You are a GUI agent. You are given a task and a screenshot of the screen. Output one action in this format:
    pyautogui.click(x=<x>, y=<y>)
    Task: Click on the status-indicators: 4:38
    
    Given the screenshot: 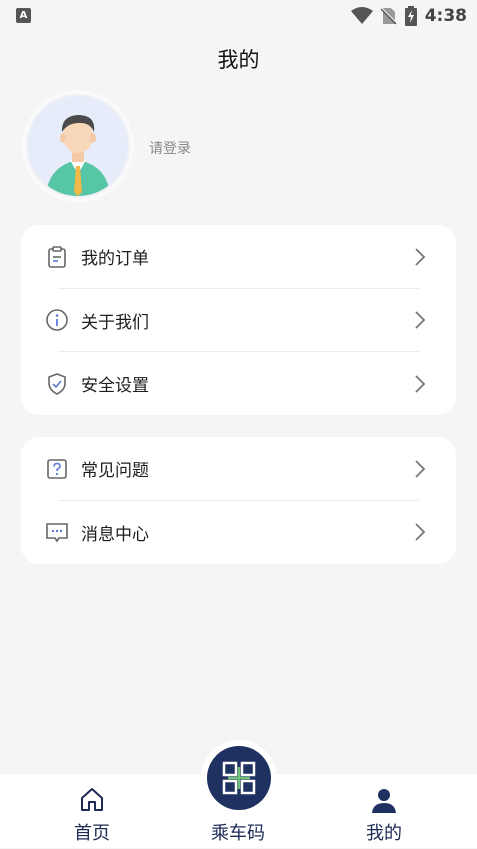 What is the action you would take?
    pyautogui.click(x=408, y=16)
    